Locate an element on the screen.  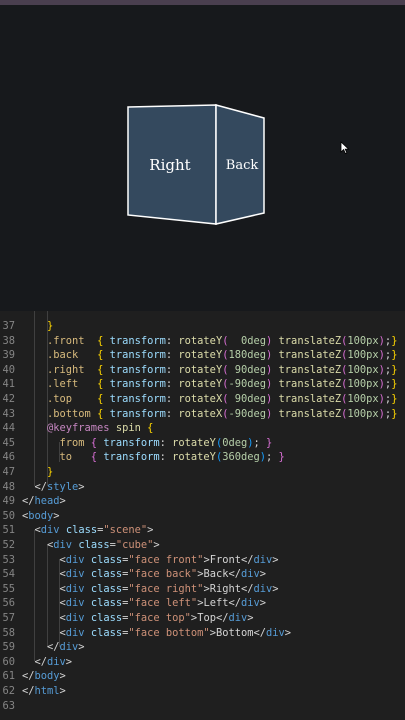
line-number: 49 is located at coordinates (8, 501).